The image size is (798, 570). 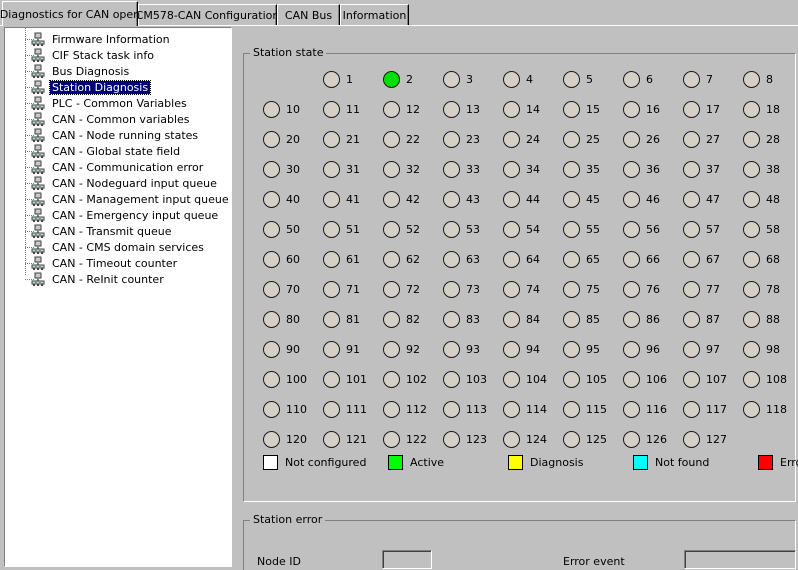 What do you see at coordinates (770, 349) in the screenshot?
I see `station-node-98: 98` at bounding box center [770, 349].